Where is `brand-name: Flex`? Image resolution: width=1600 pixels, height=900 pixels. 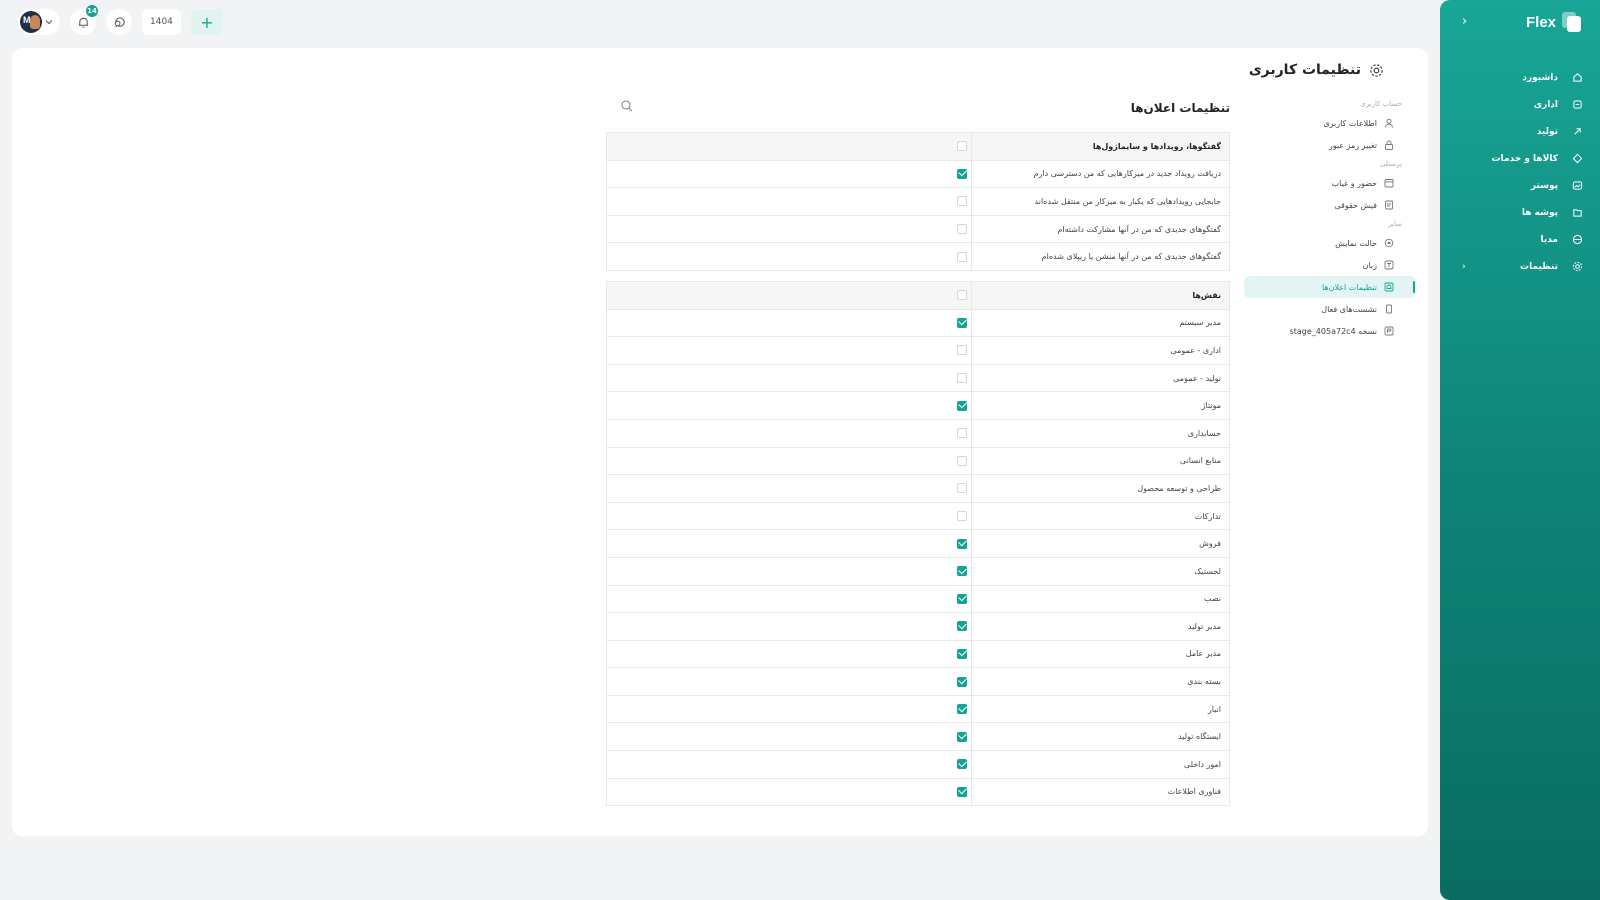
brand-name: Flex is located at coordinates (1540, 22).